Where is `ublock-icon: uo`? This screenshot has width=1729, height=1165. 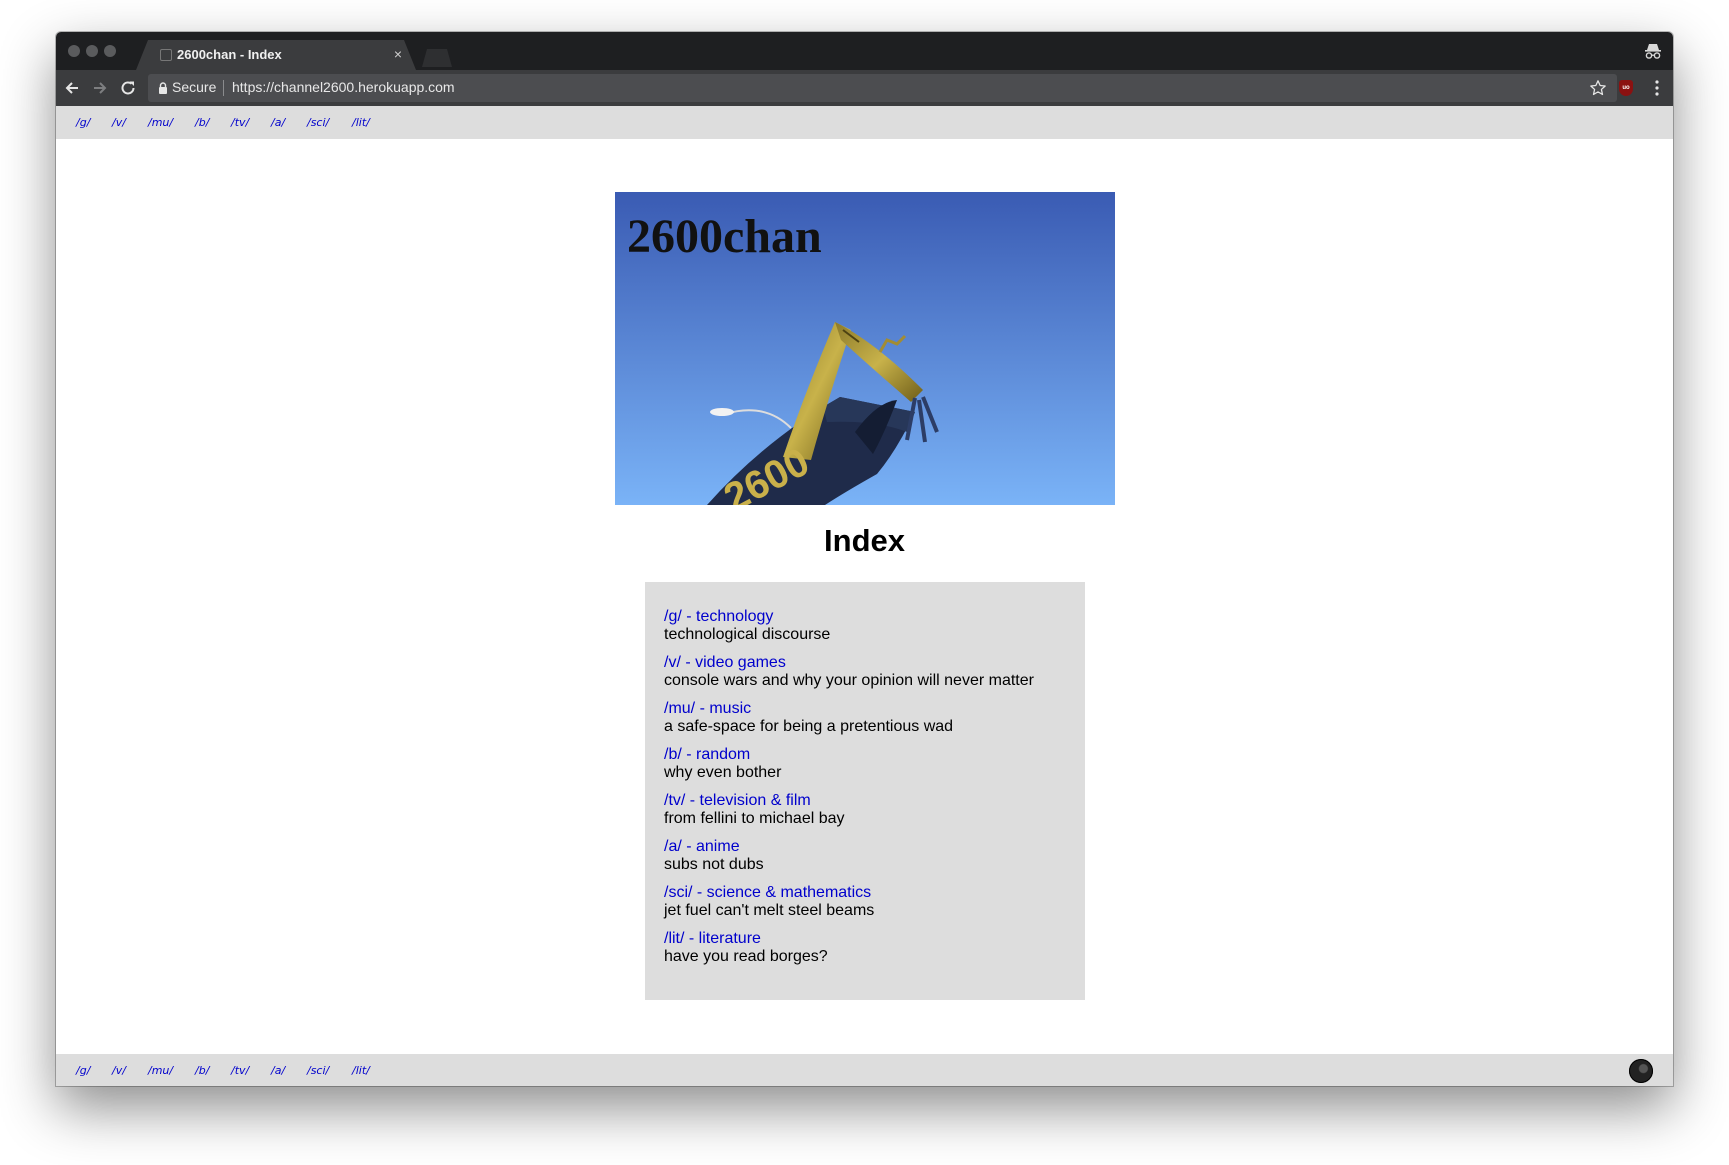
ublock-icon: uo is located at coordinates (1626, 88).